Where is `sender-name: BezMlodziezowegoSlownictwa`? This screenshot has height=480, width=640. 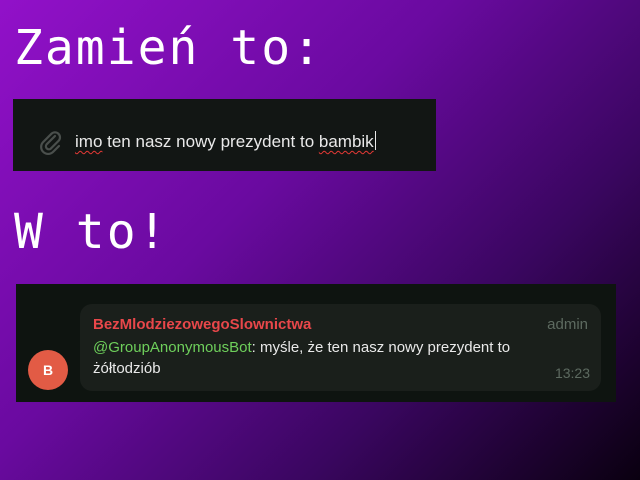
sender-name: BezMlodziezowegoSlownictwa is located at coordinates (202, 324).